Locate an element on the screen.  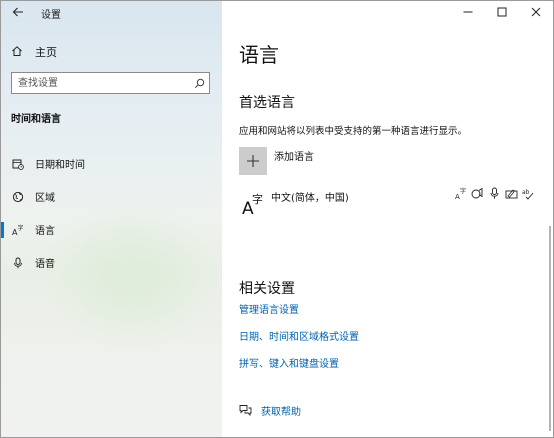
calendar-clock-icon is located at coordinates (18, 164).